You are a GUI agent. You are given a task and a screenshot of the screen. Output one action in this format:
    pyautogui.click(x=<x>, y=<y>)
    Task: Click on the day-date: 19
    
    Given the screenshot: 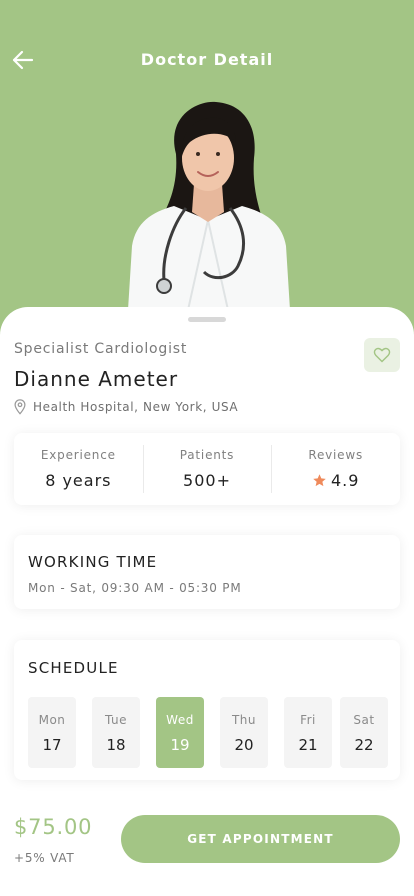 What is the action you would take?
    pyautogui.click(x=180, y=745)
    